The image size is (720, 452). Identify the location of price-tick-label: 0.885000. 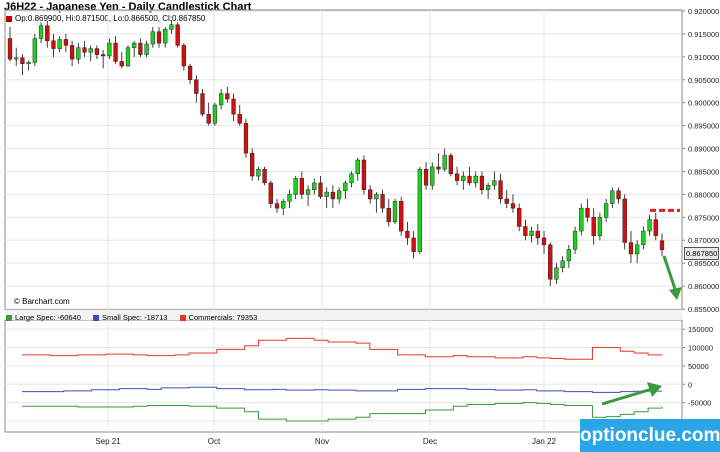
(703, 171).